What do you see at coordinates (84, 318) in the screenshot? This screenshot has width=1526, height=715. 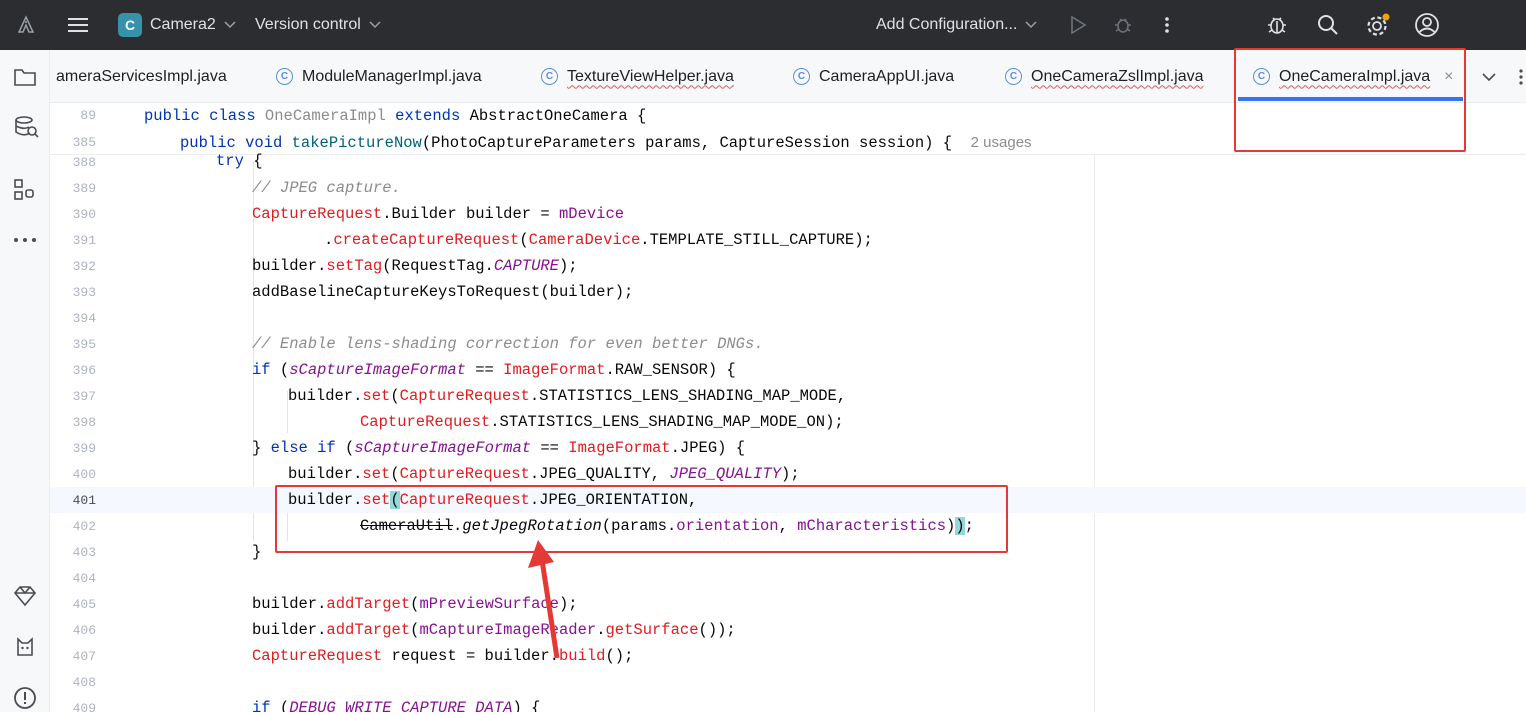 I see `line-number: 394` at bounding box center [84, 318].